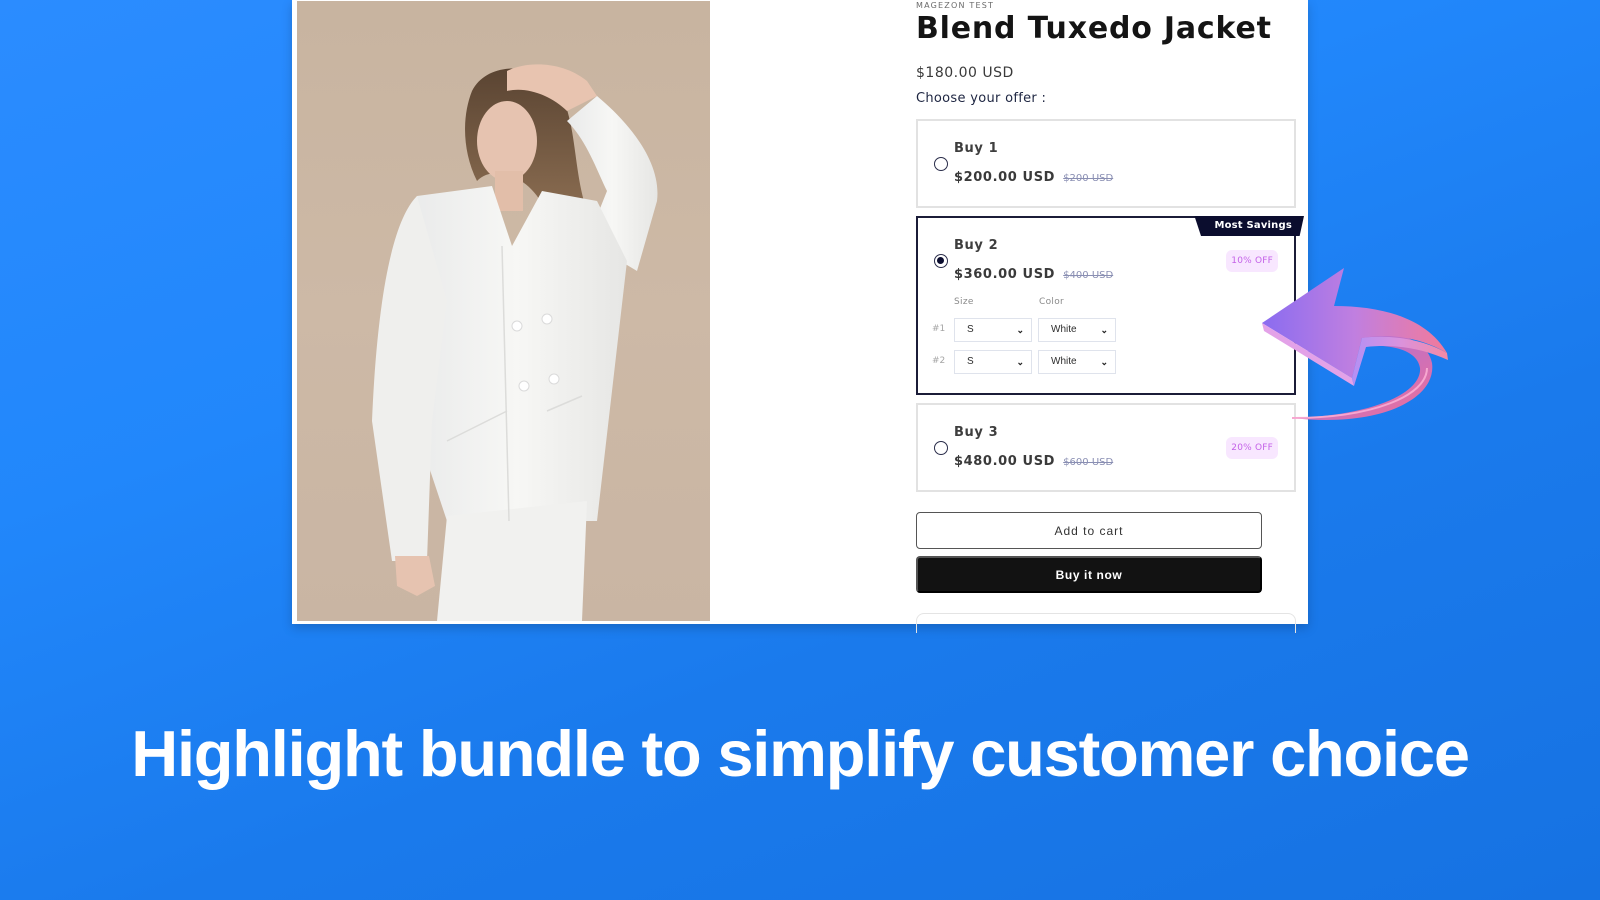 This screenshot has height=900, width=1600. I want to click on vendor-label: MAGEZON TEST, so click(955, 5).